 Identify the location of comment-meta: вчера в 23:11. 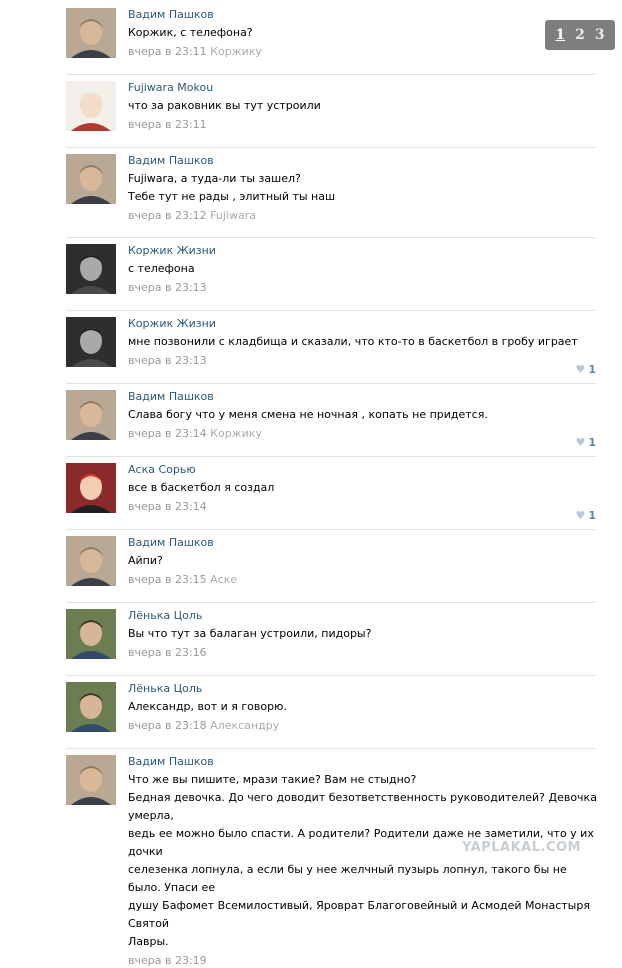
(363, 125).